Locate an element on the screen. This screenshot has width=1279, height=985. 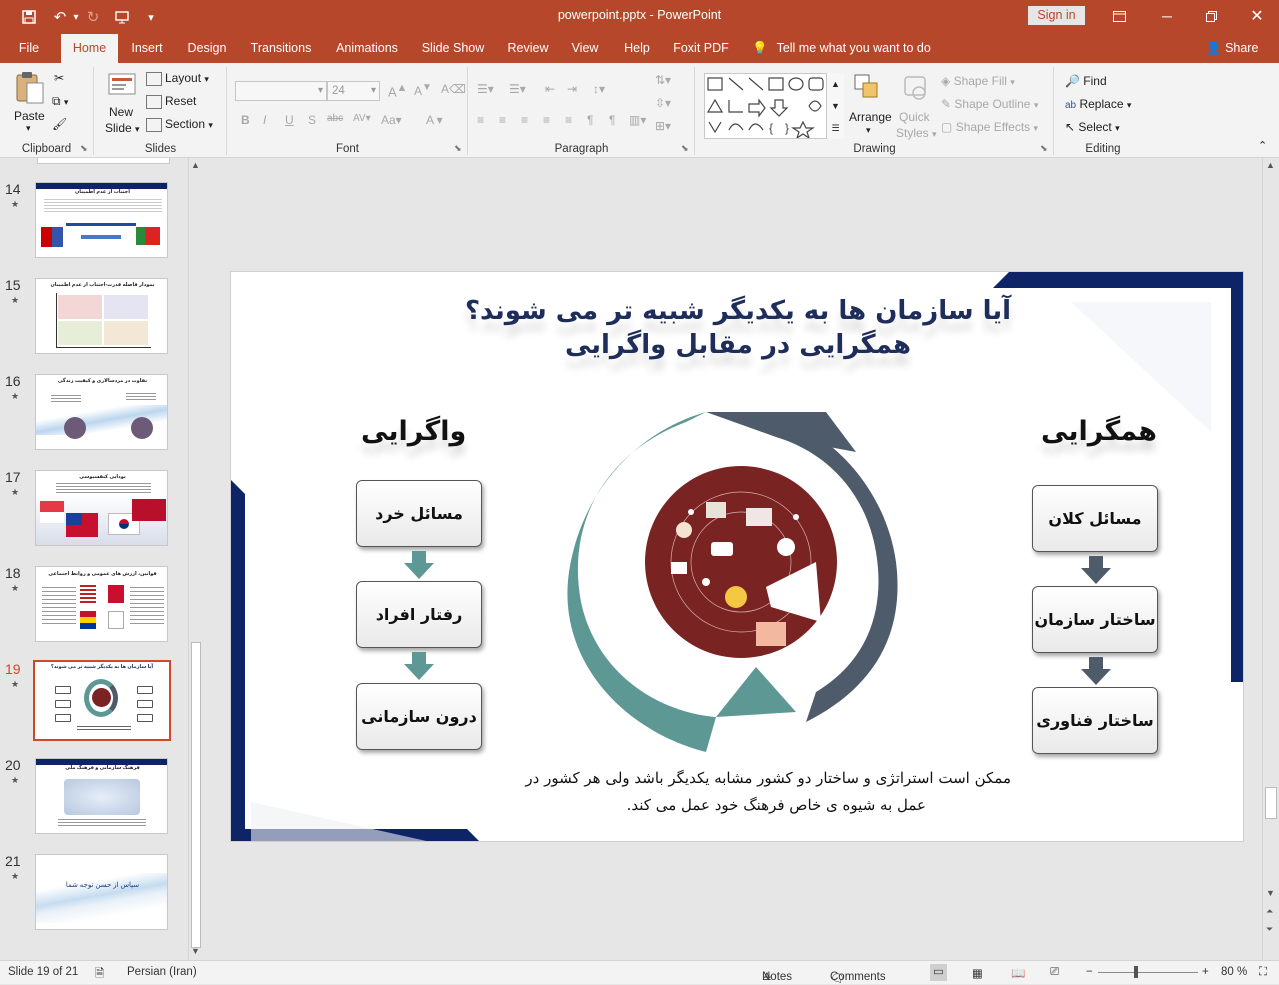
tab-design: Design is located at coordinates (207, 48).